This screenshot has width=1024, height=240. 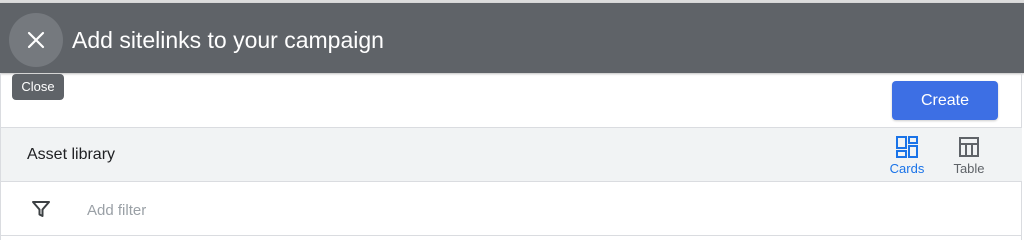 I want to click on asset-library-title: Asset library, so click(x=71, y=154).